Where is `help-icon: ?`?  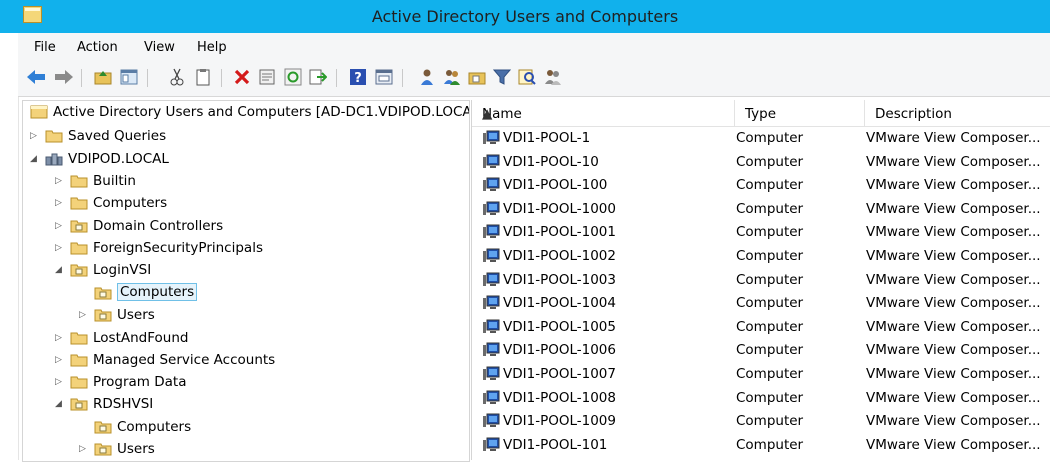 help-icon: ? is located at coordinates (358, 77).